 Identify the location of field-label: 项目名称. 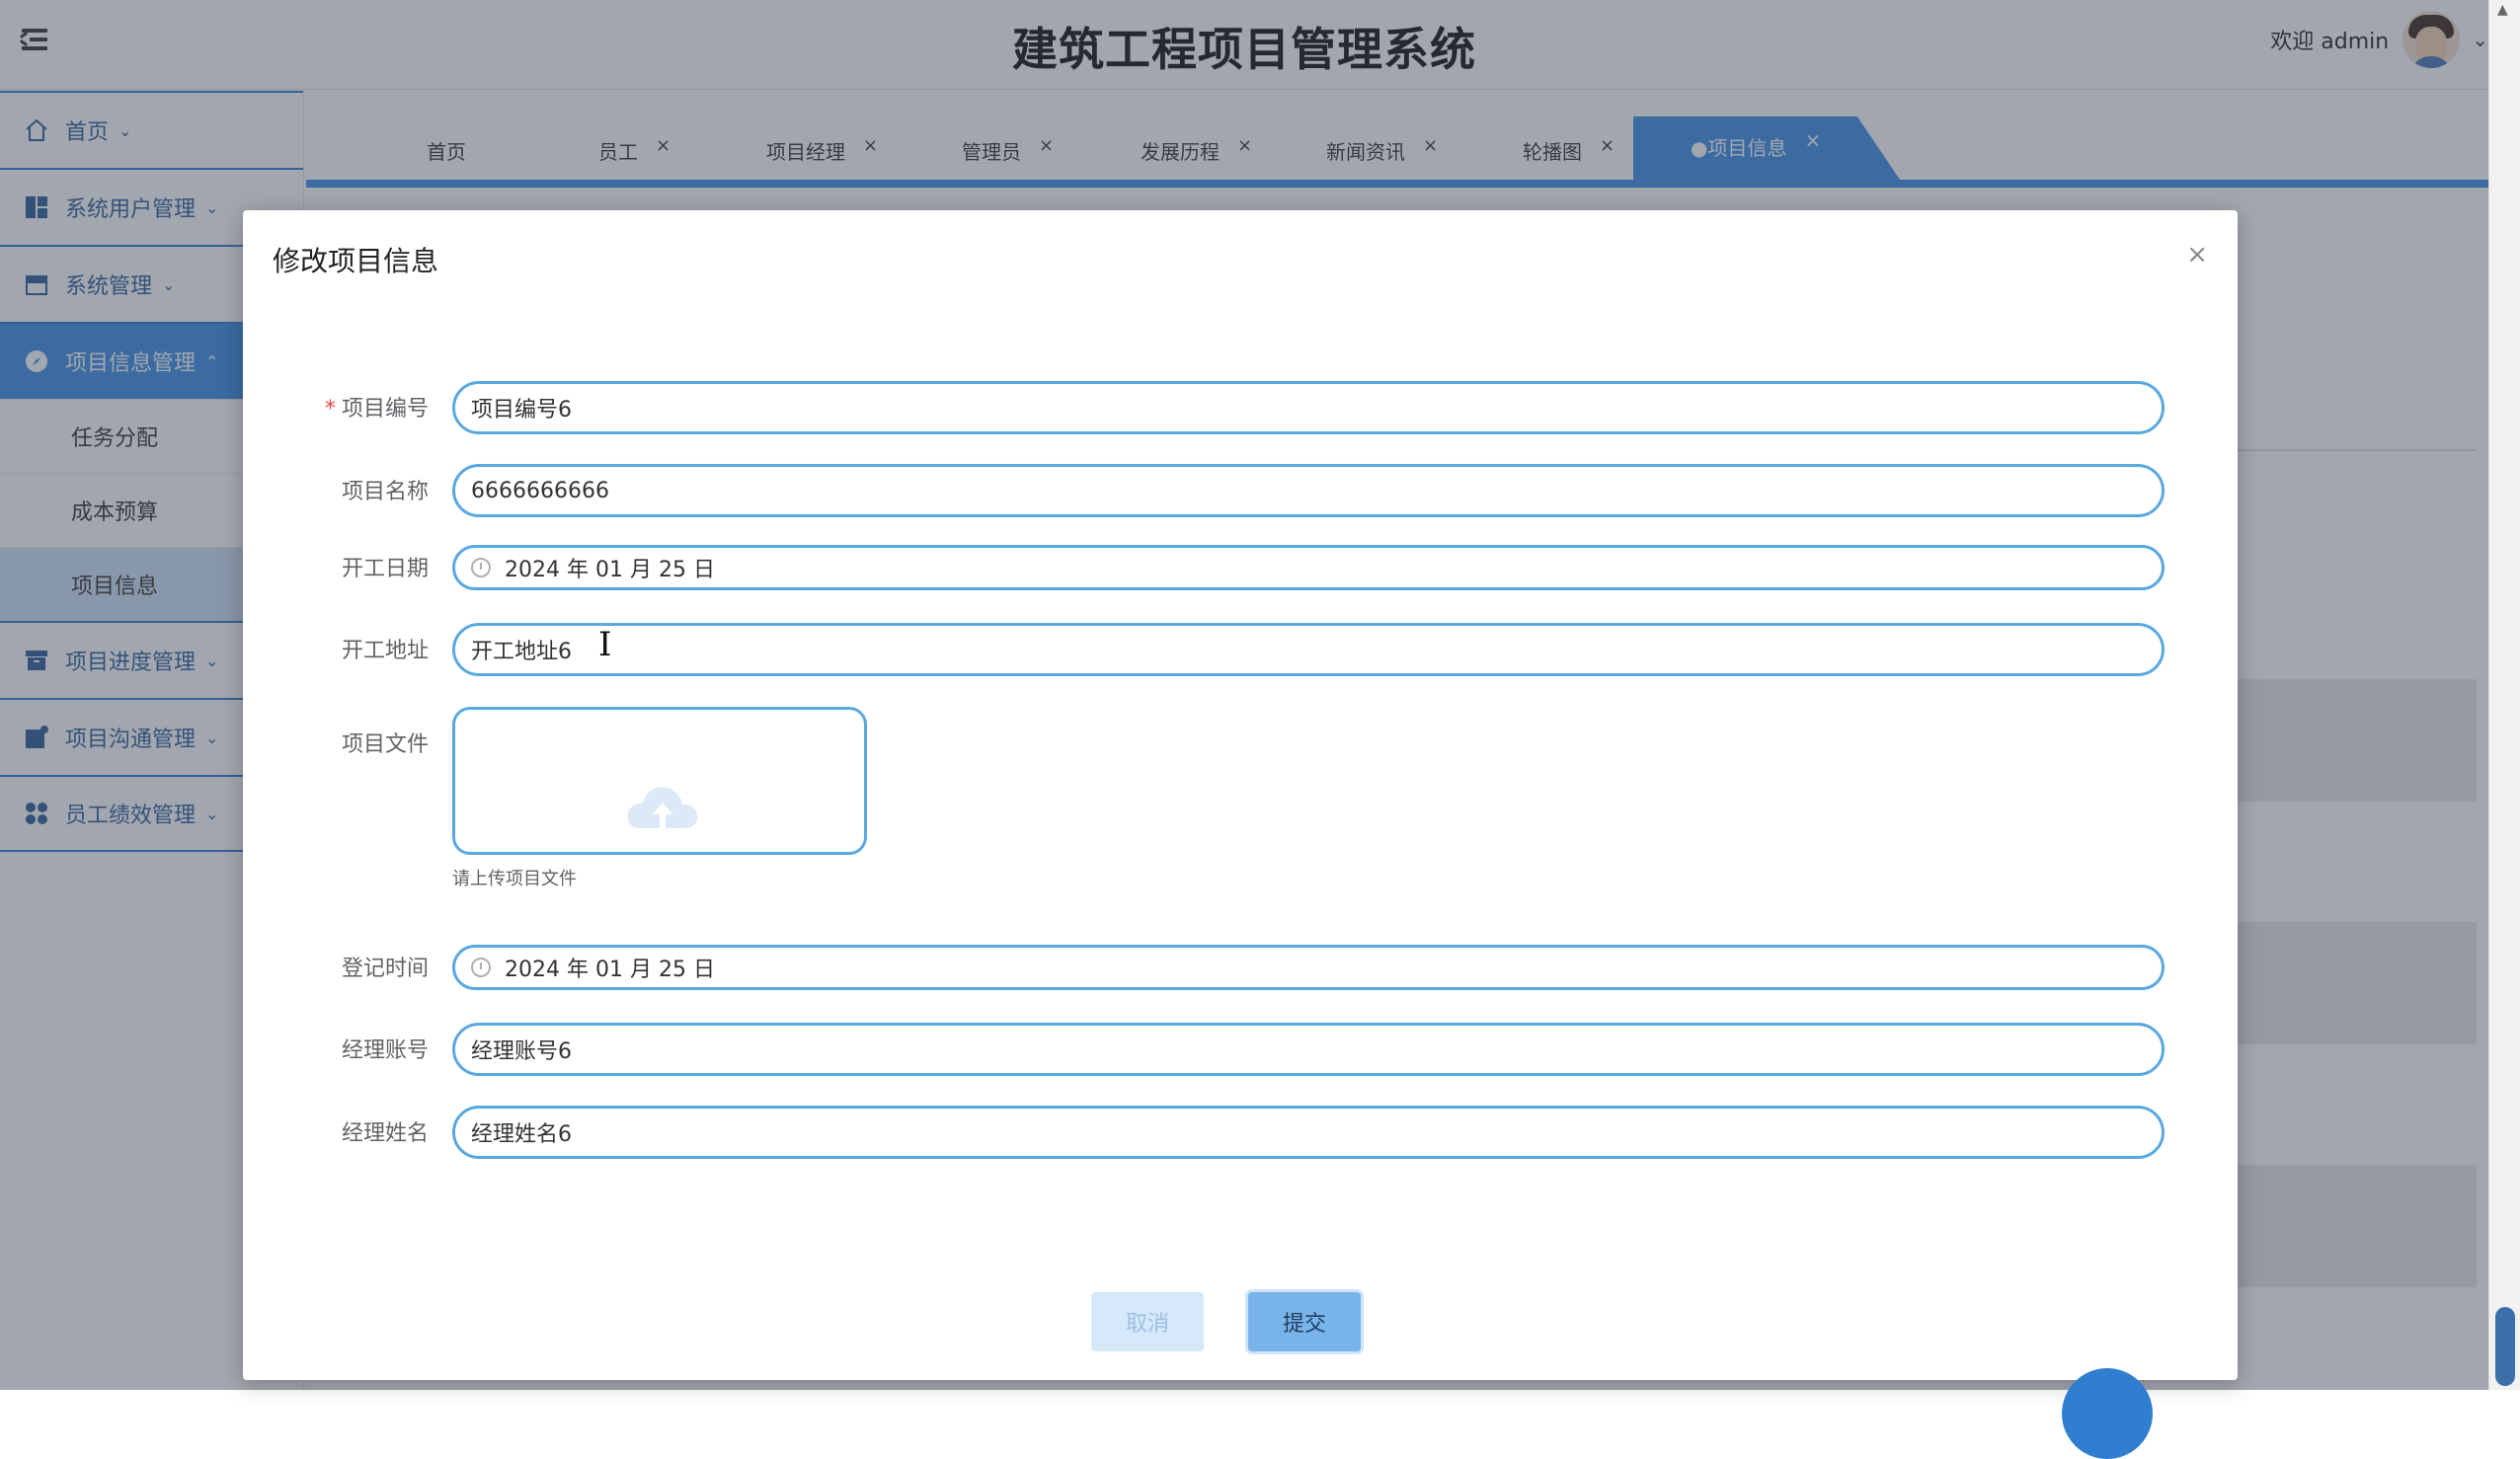
(385, 492).